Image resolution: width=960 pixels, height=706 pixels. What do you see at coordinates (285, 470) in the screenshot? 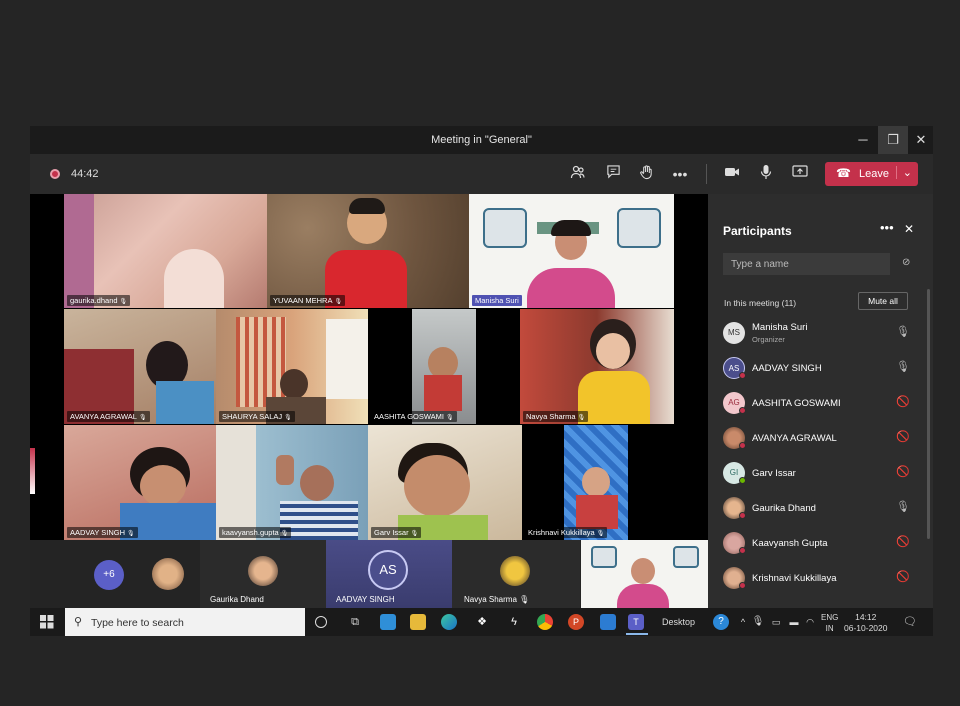
I see `thumbs-up-hand` at bounding box center [285, 470].